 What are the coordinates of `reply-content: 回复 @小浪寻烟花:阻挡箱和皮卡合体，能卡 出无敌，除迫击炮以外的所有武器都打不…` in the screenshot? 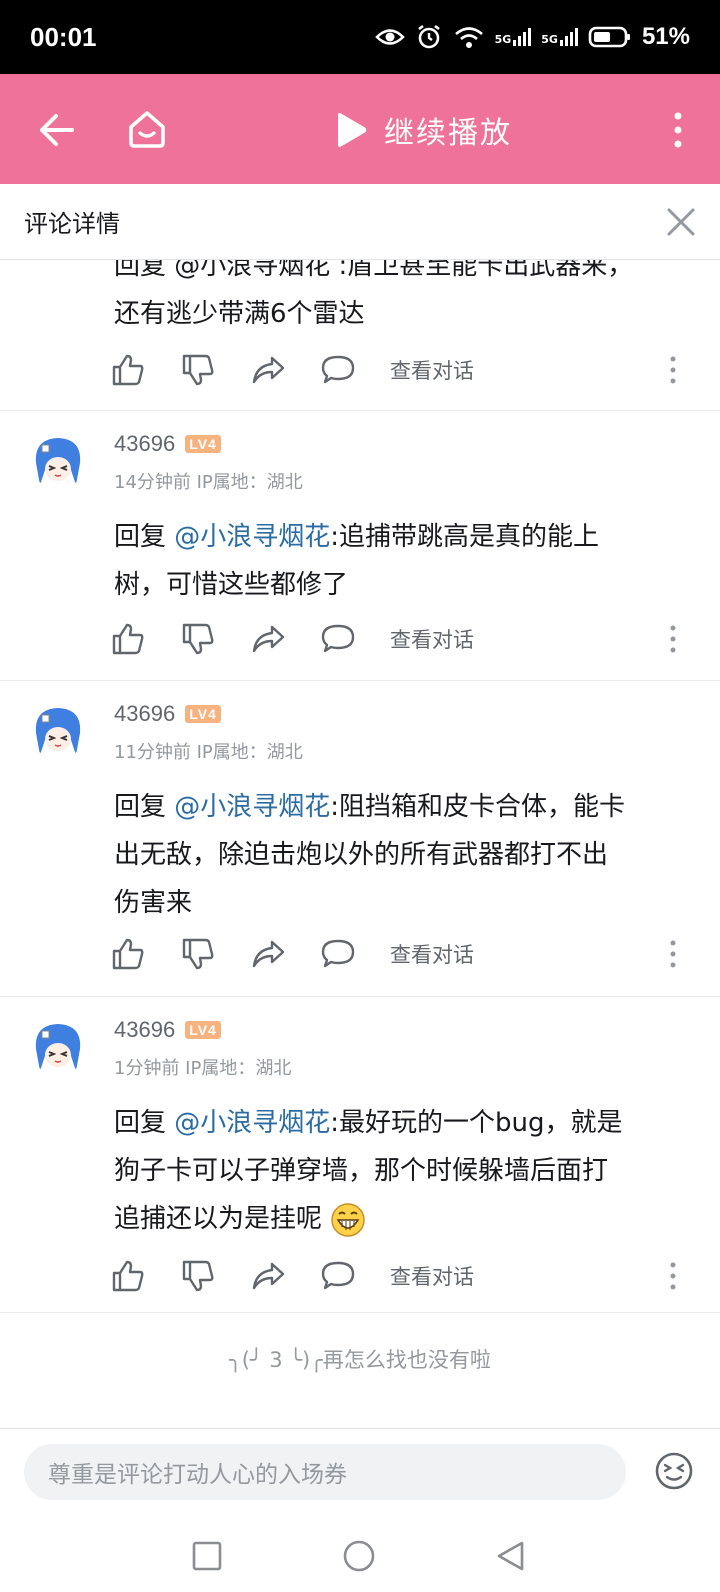 It's located at (370, 855).